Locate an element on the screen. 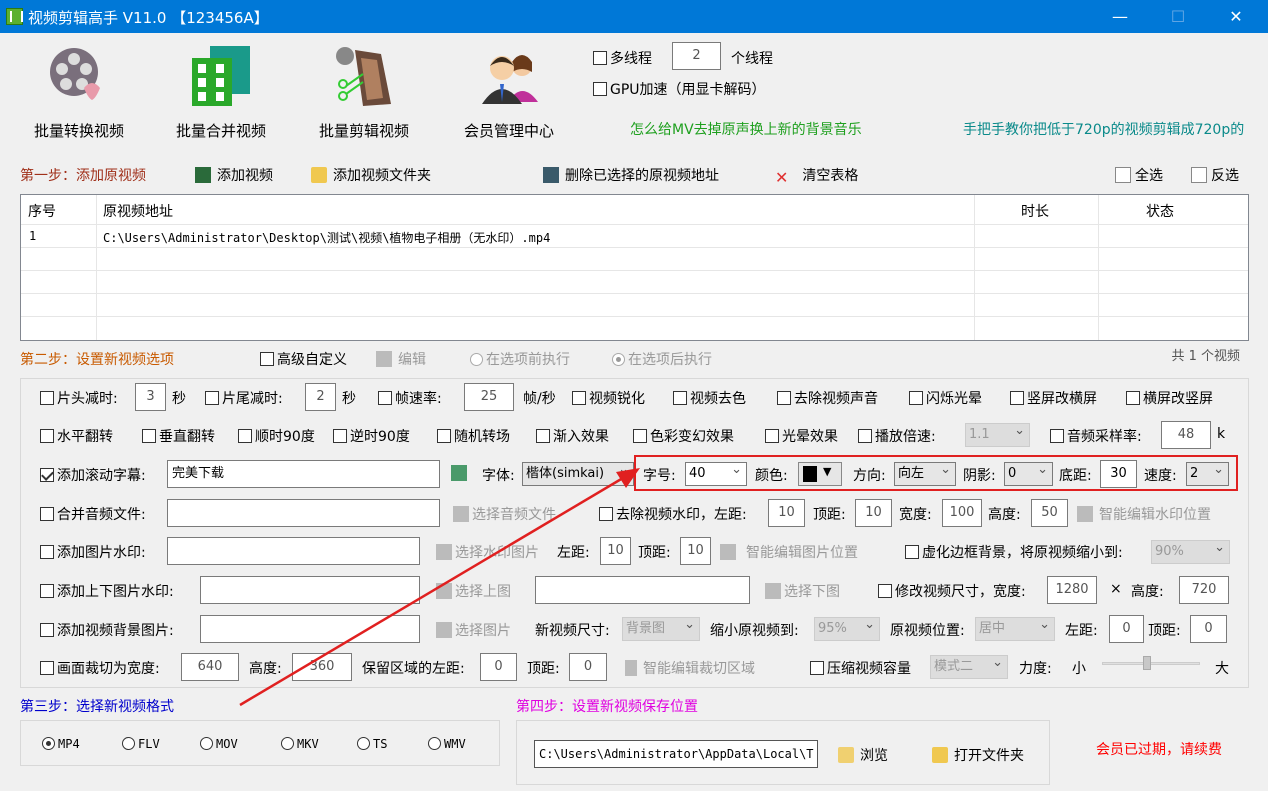 The image size is (1268, 791). keep-top-input: 0 is located at coordinates (588, 667).